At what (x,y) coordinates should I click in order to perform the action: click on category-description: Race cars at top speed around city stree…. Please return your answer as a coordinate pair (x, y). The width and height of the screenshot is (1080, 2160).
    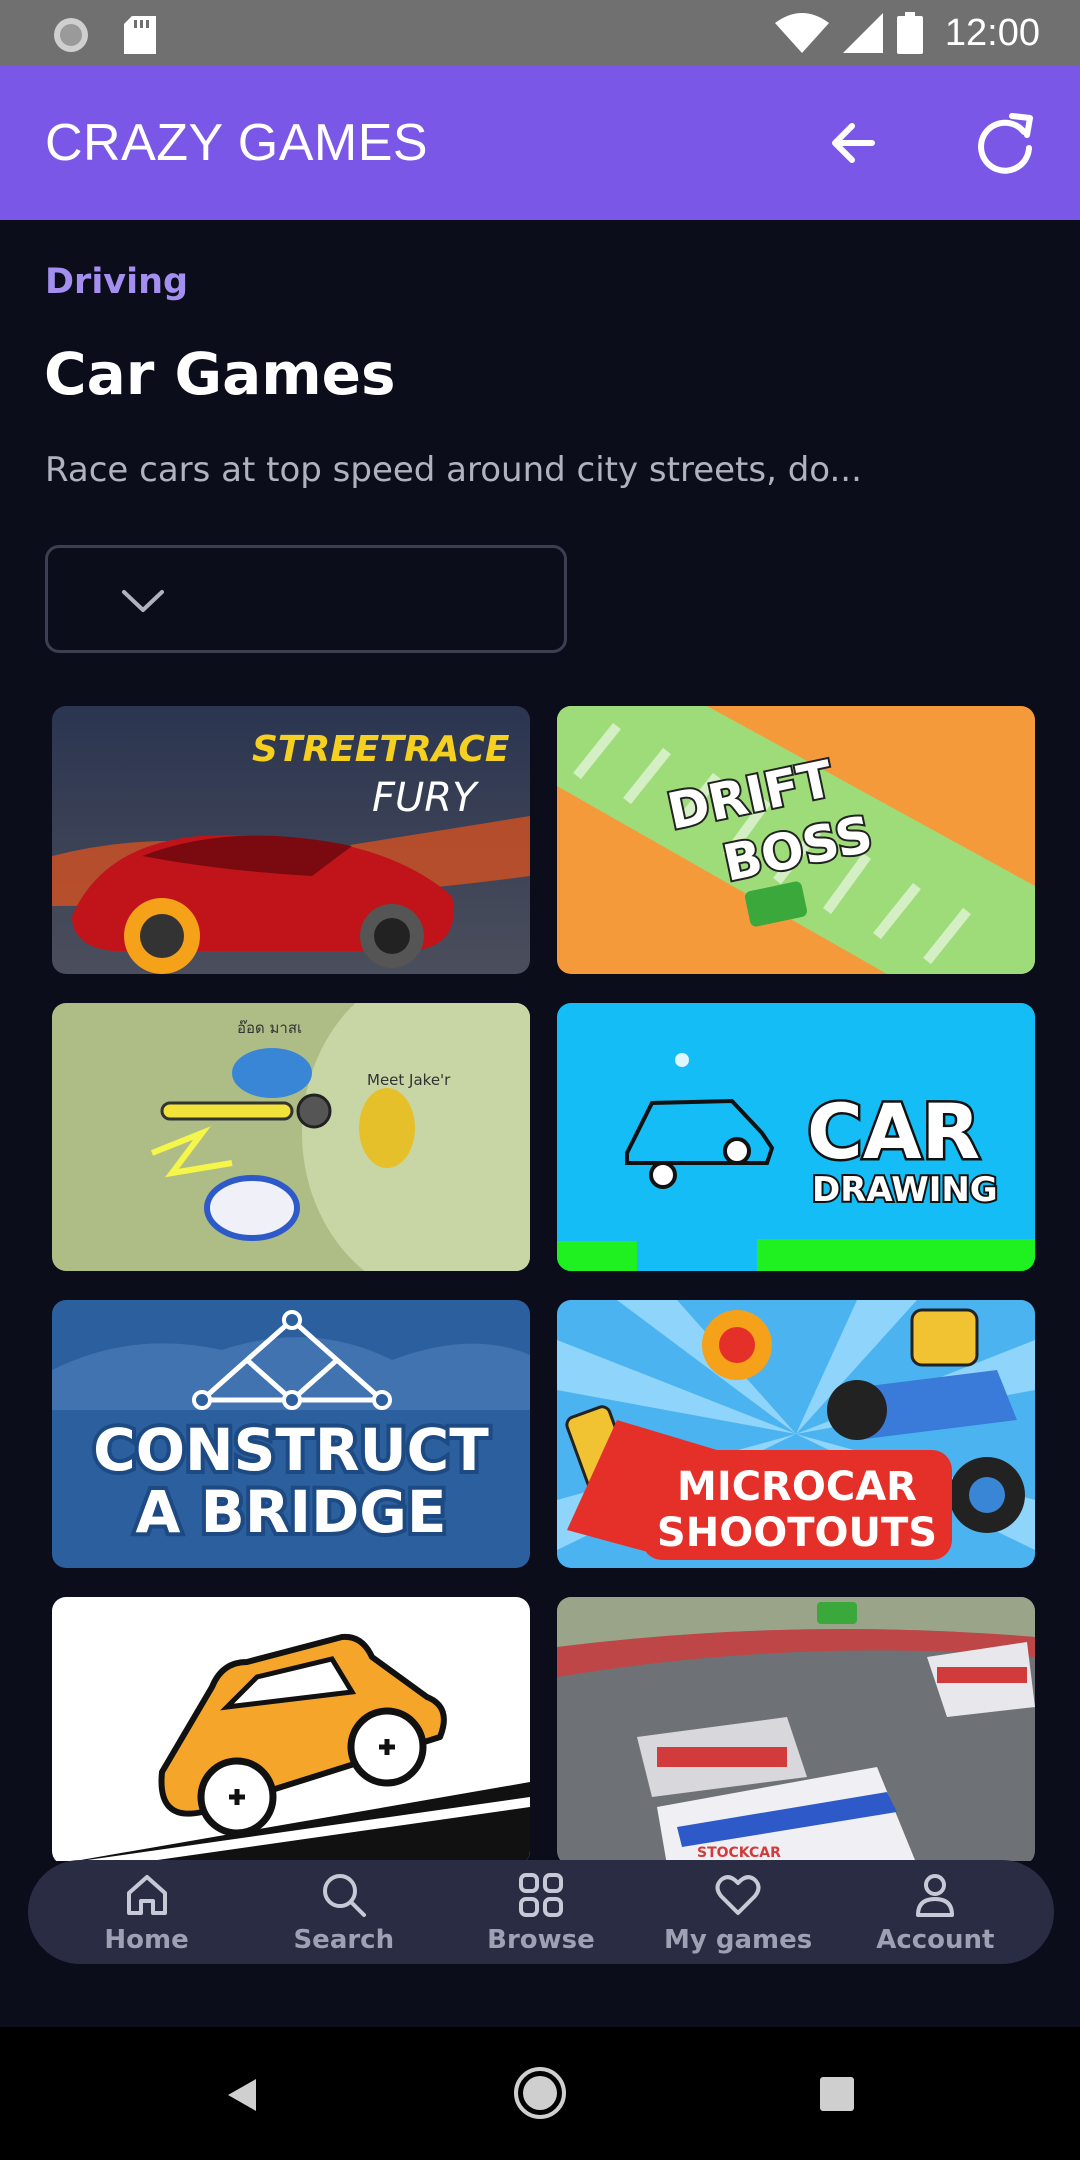
    Looking at the image, I should click on (453, 470).